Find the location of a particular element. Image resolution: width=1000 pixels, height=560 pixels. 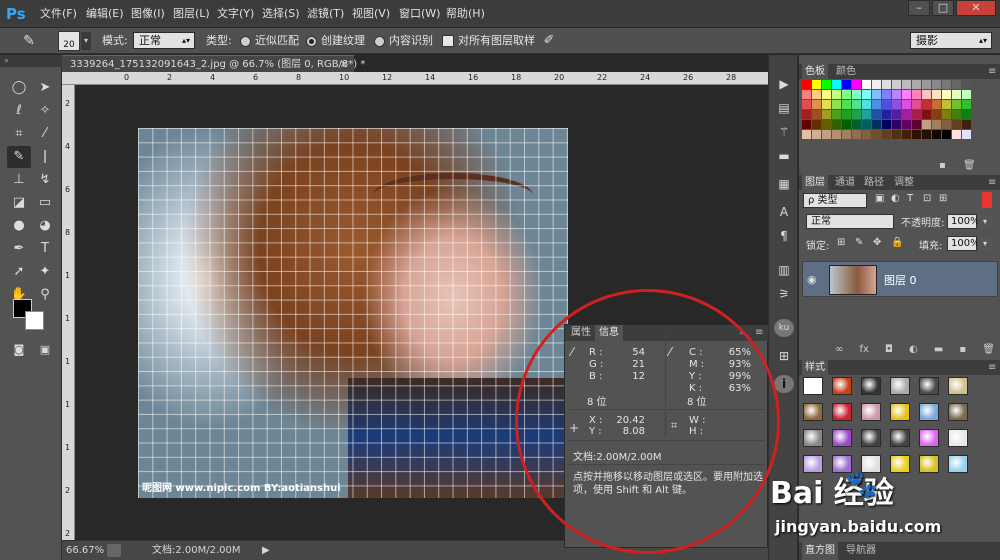

gradient-icon: ▭ is located at coordinates (45, 203).